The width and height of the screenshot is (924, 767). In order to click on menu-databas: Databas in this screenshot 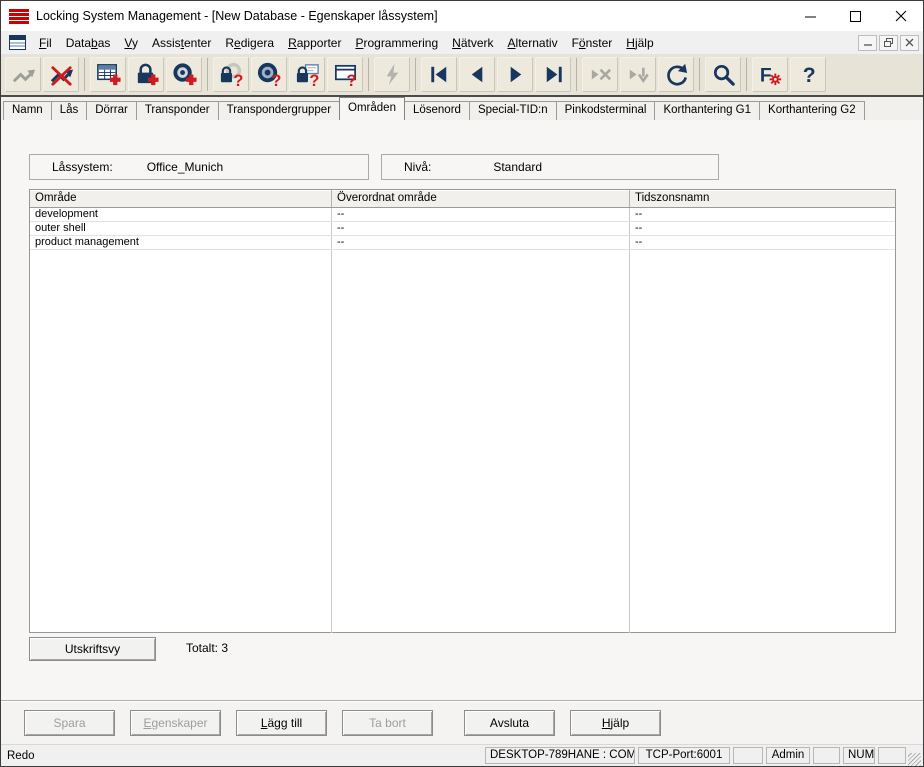, I will do `click(88, 43)`.